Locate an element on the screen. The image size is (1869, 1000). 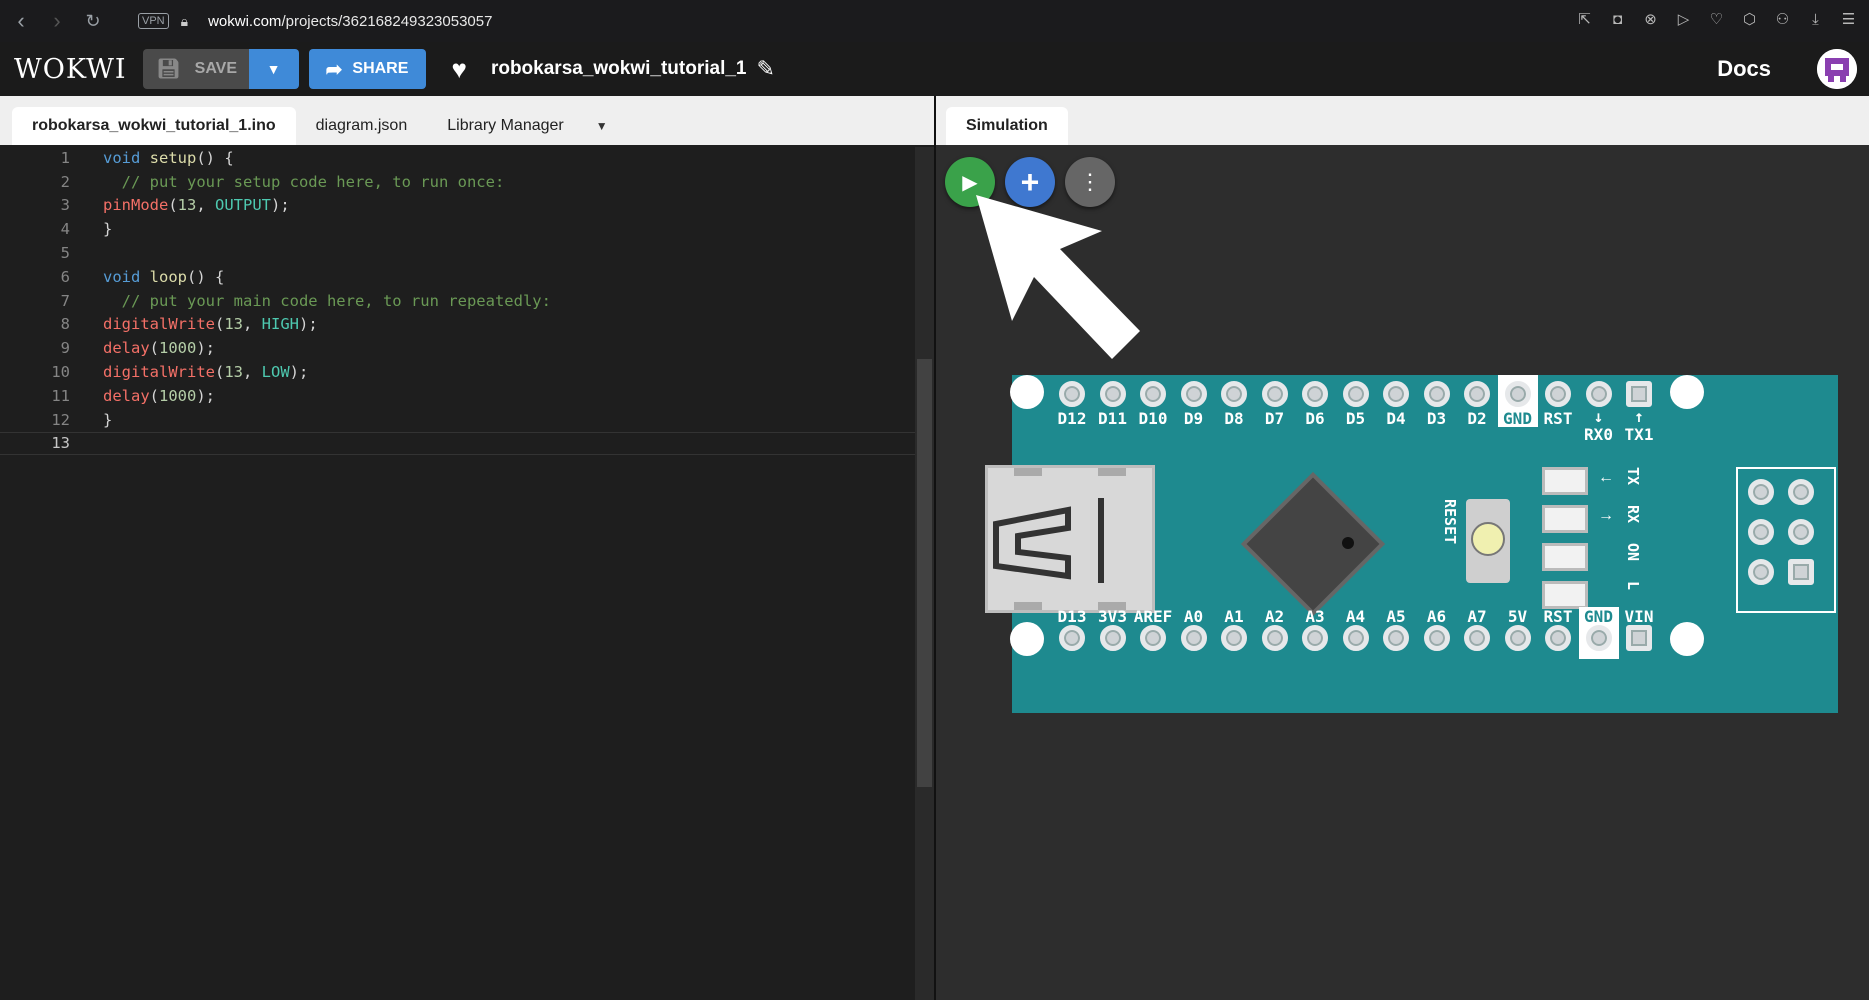
code-line: 11 delay(1000); is located at coordinates (467, 396).